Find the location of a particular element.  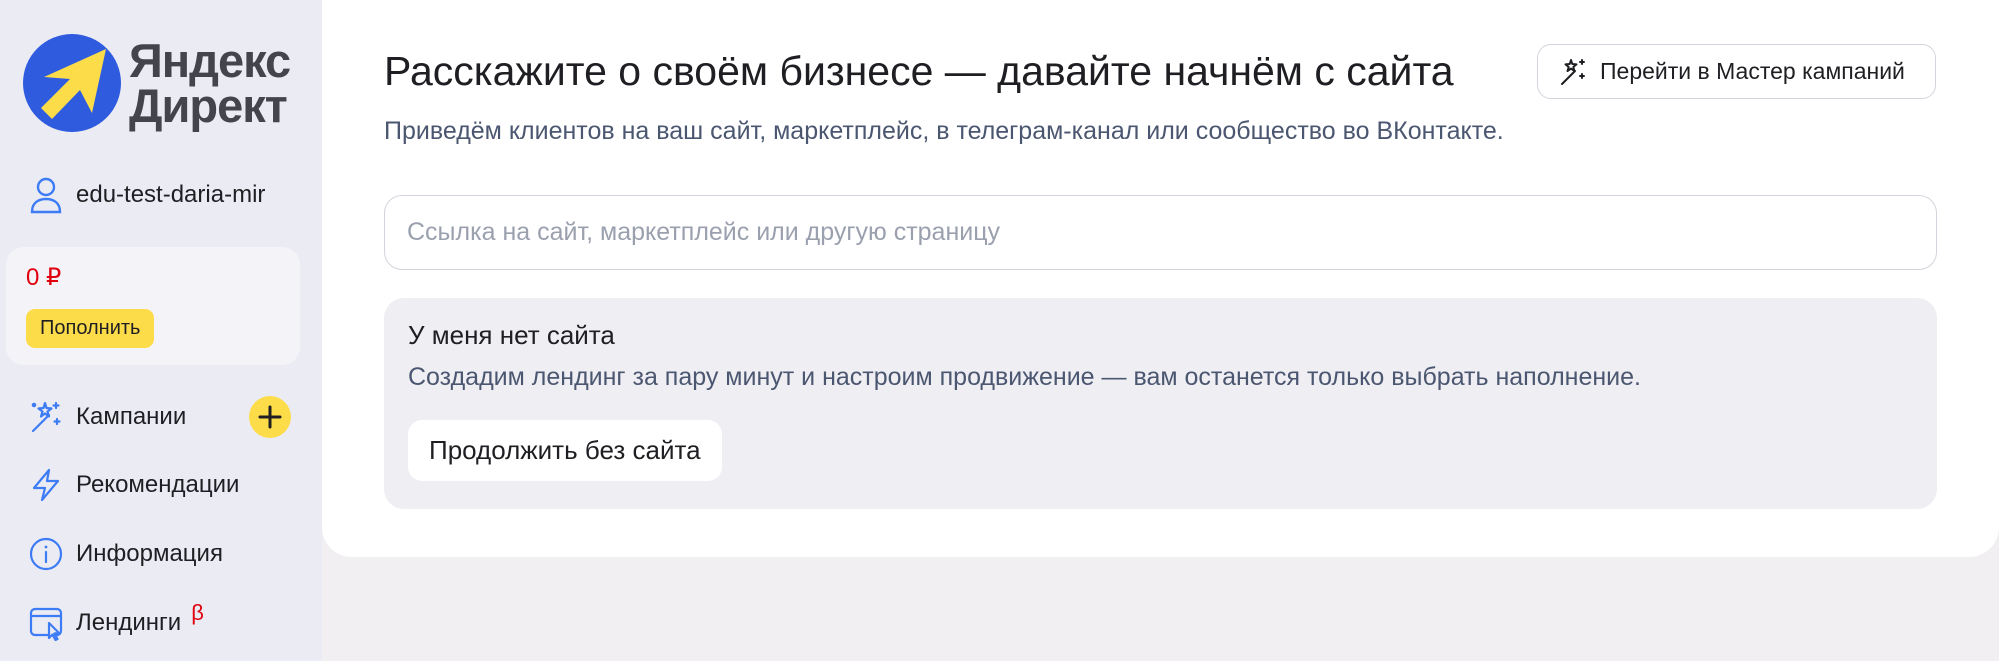

logo-text-line2: Директ is located at coordinates (208, 105).